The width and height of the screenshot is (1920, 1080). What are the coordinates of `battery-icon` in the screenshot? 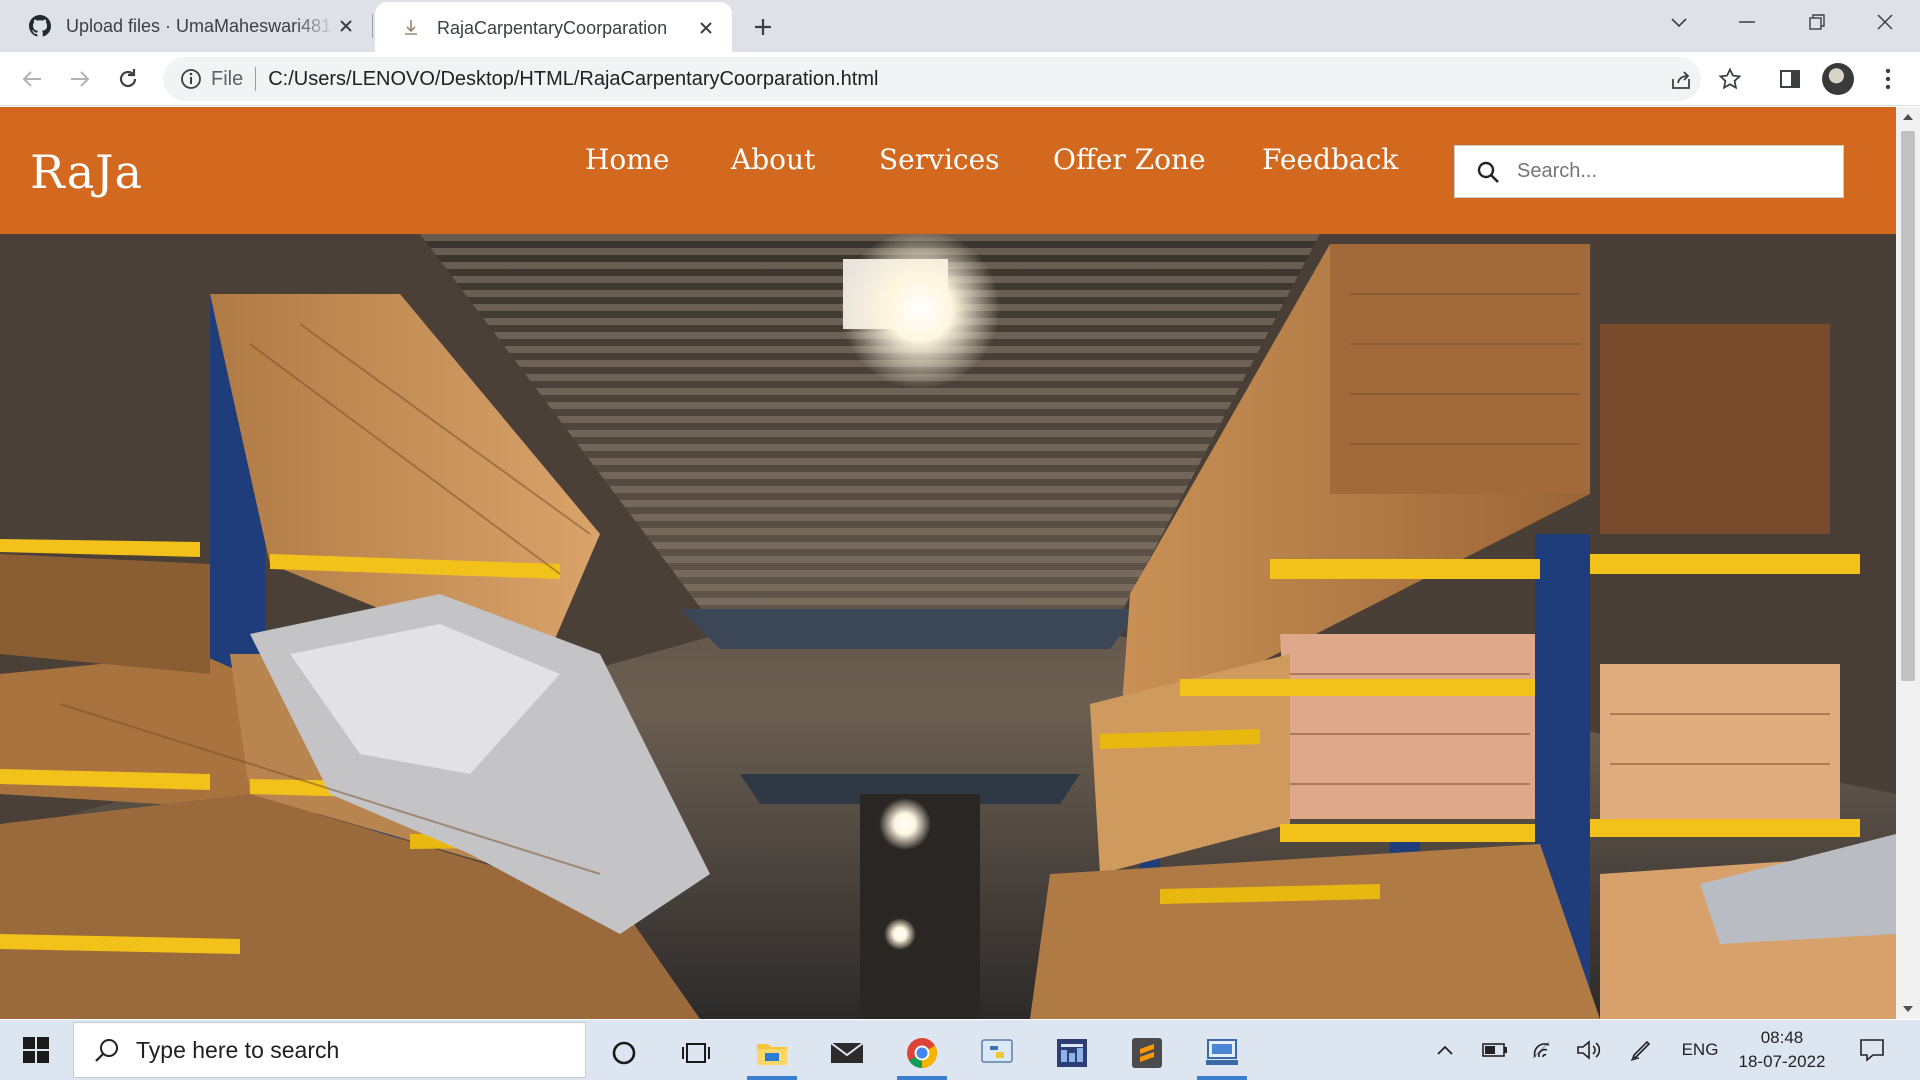 It's located at (1495, 1050).